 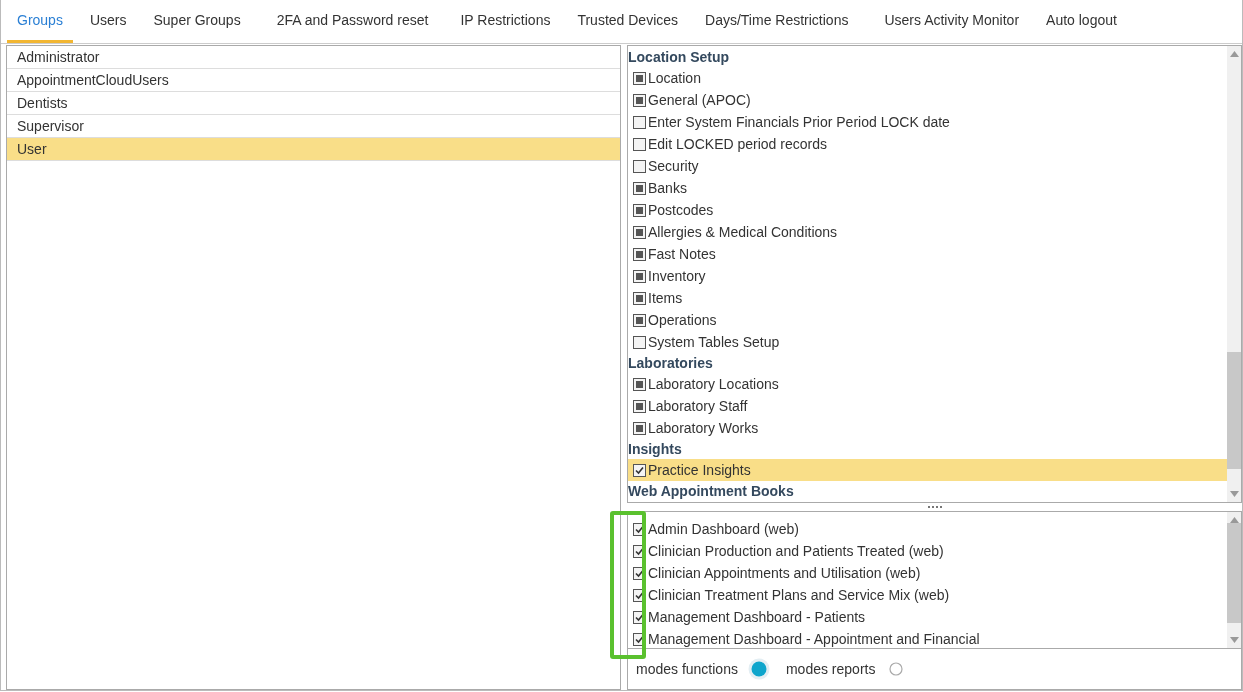 I want to click on permission-row: Inventory, so click(x=927, y=276).